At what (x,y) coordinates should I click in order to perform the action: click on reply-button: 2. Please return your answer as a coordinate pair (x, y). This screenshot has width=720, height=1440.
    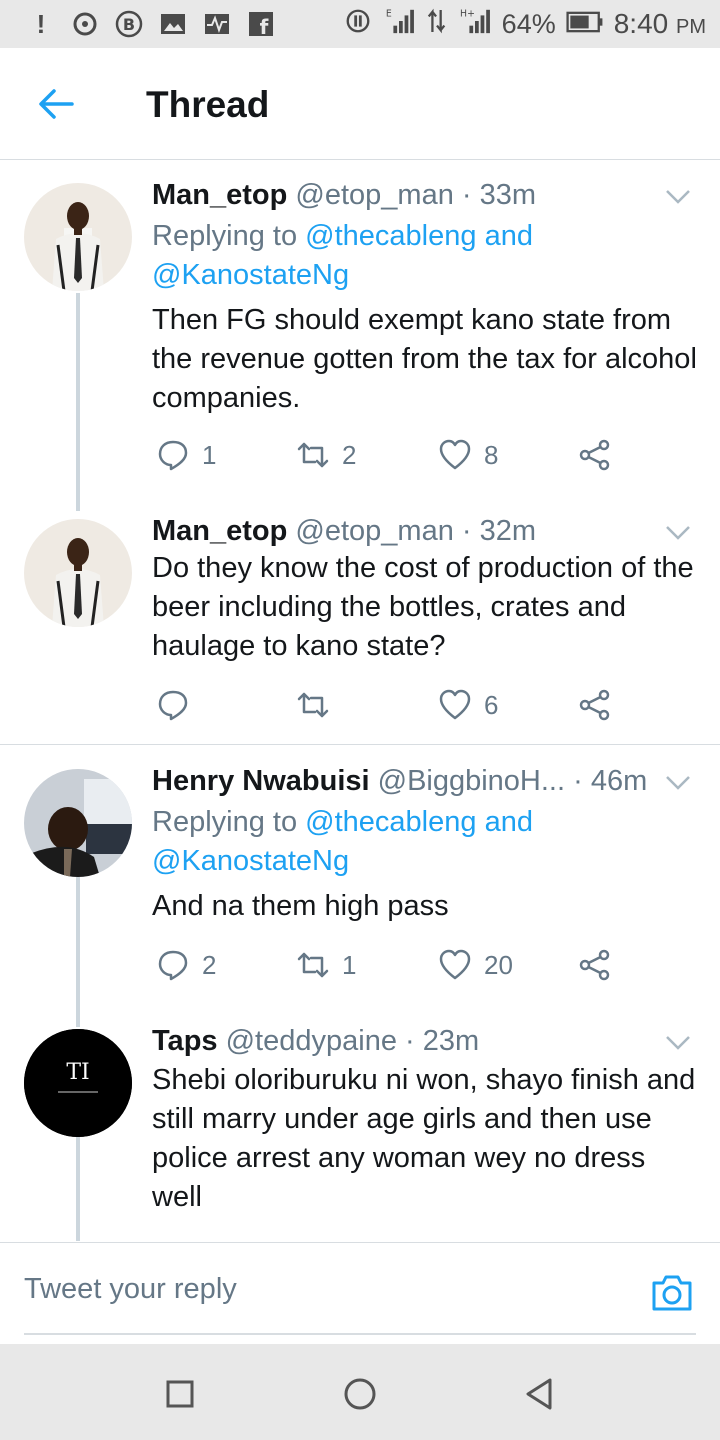
    Looking at the image, I should click on (186, 965).